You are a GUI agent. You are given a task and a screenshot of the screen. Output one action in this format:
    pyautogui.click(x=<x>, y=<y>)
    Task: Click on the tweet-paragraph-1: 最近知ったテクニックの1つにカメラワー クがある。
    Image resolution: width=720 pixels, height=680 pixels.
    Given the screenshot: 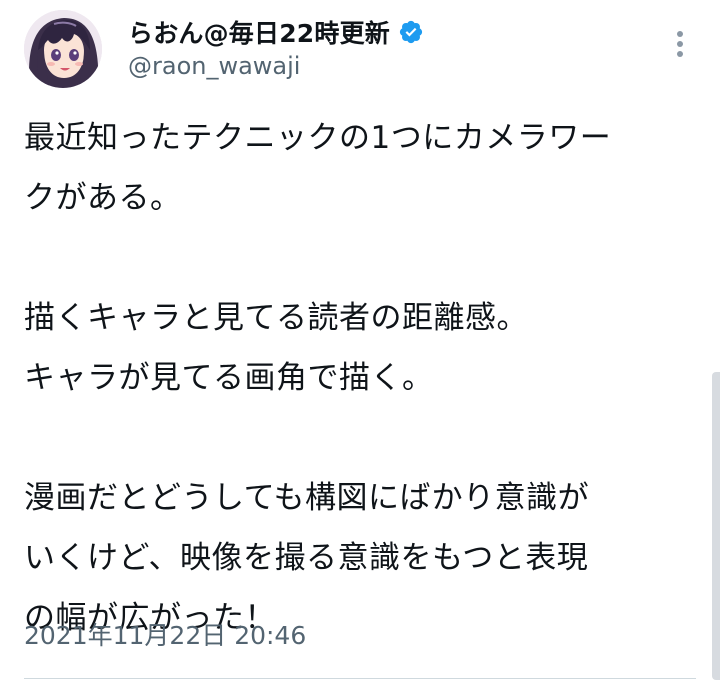 What is the action you would take?
    pyautogui.click(x=318, y=168)
    